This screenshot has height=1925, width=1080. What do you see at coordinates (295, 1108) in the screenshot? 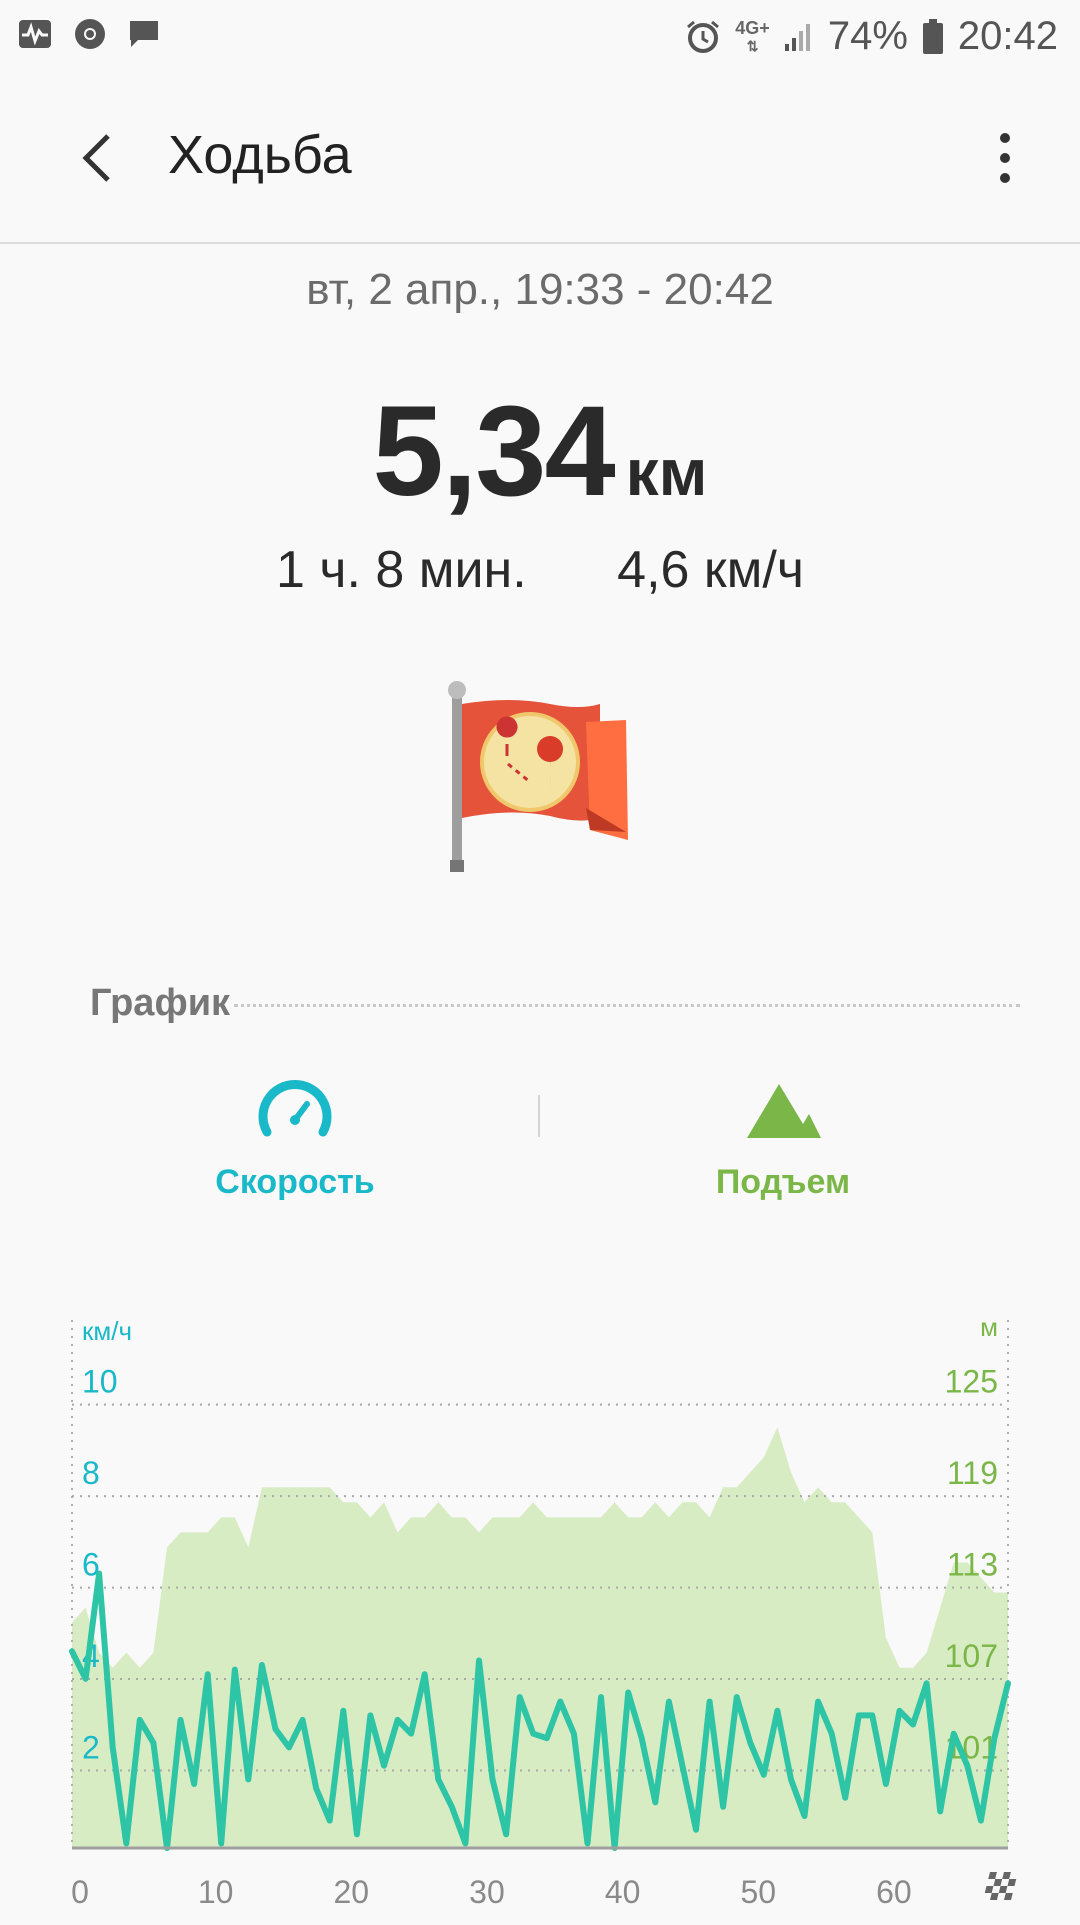
I see `speedometer-icon` at bounding box center [295, 1108].